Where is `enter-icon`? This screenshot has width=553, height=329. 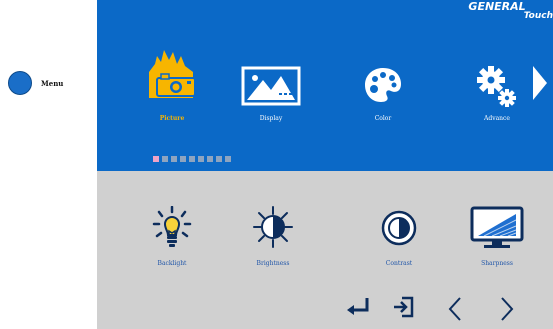 enter-icon is located at coordinates (358, 306).